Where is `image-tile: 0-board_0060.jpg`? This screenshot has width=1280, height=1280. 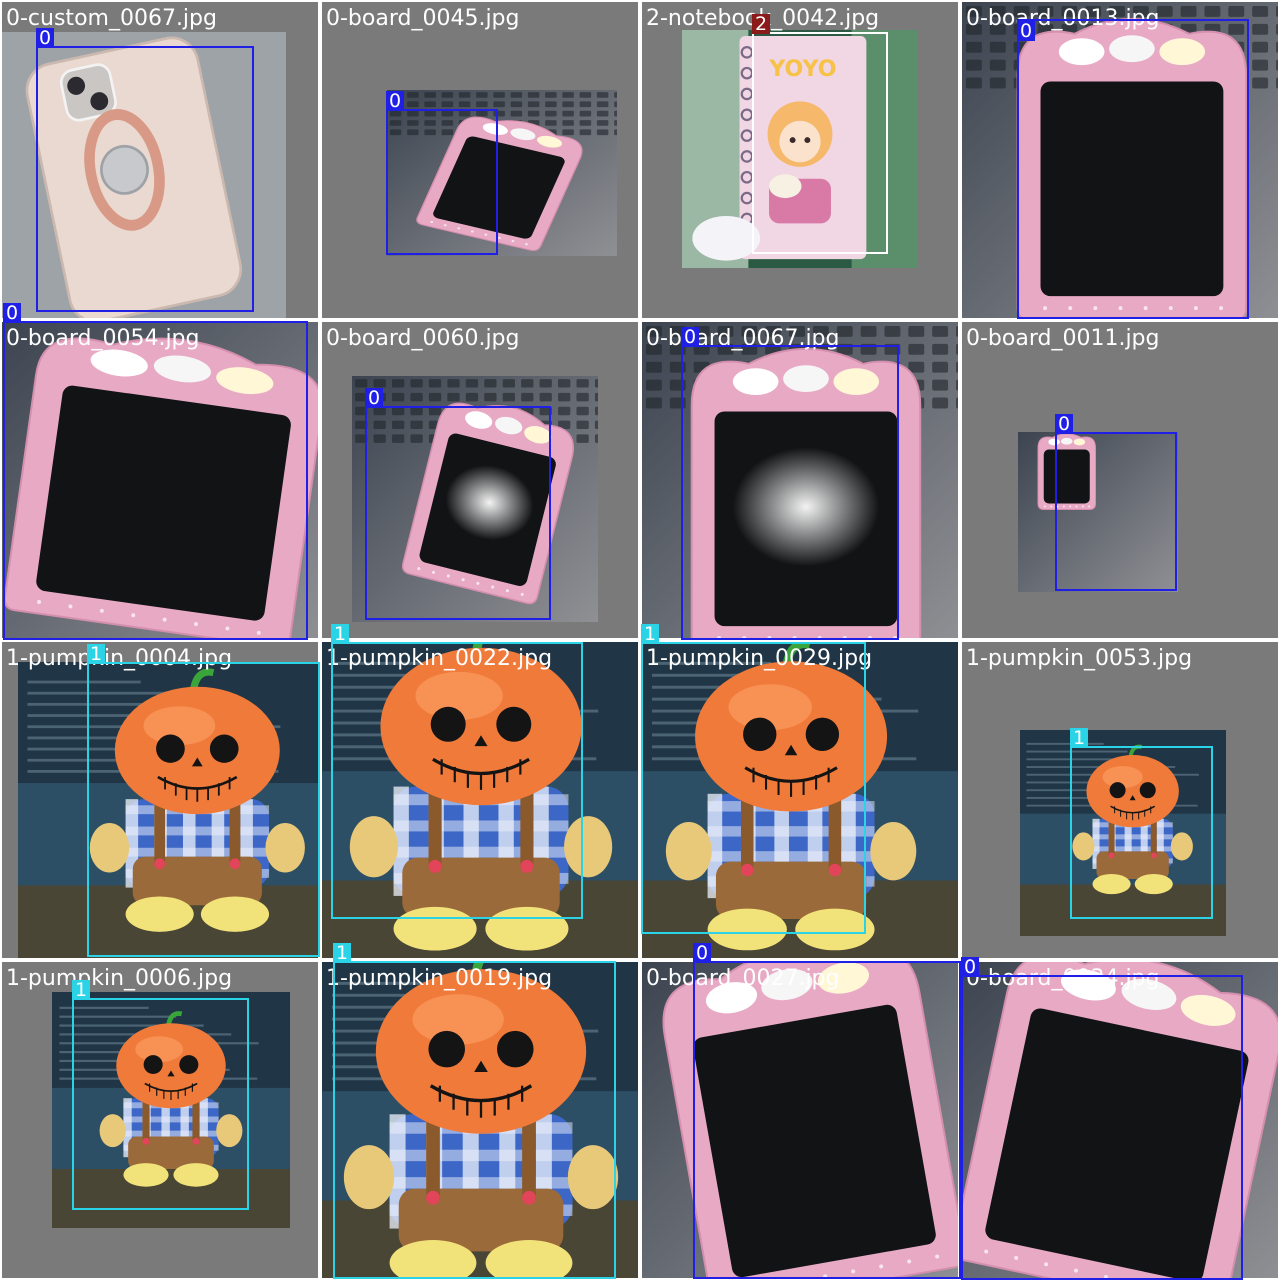 image-tile: 0-board_0060.jpg is located at coordinates (480, 480).